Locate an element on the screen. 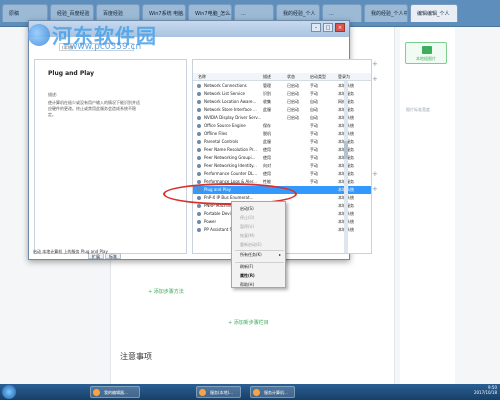  service-name: Power is located at coordinates (210, 221).